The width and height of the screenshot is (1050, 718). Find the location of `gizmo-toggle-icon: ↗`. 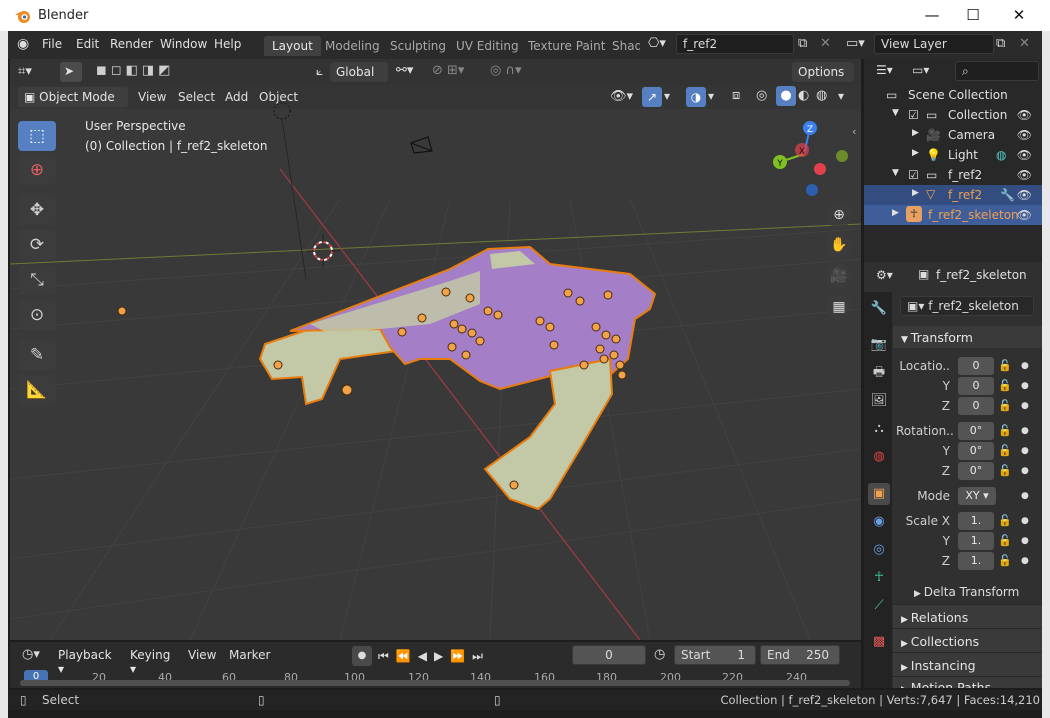

gizmo-toggle-icon: ↗ is located at coordinates (652, 97).